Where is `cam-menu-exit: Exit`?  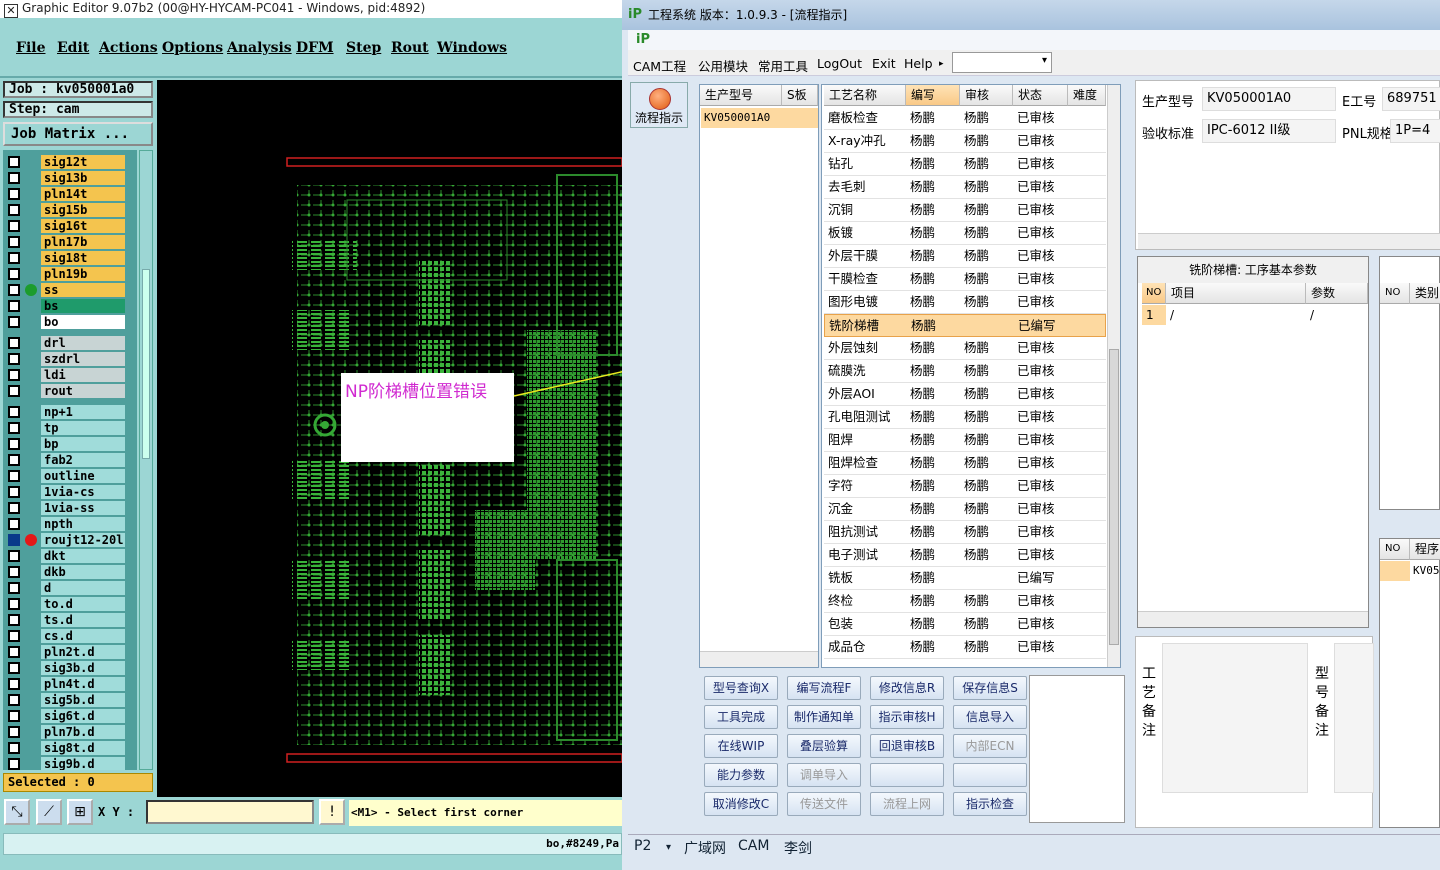
cam-menu-exit: Exit is located at coordinates (884, 63).